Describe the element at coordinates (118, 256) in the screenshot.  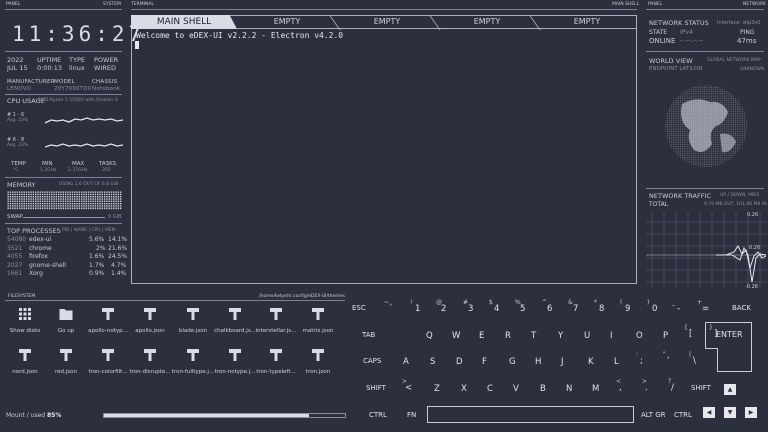
I see `process-mem: 24.5%` at that location.